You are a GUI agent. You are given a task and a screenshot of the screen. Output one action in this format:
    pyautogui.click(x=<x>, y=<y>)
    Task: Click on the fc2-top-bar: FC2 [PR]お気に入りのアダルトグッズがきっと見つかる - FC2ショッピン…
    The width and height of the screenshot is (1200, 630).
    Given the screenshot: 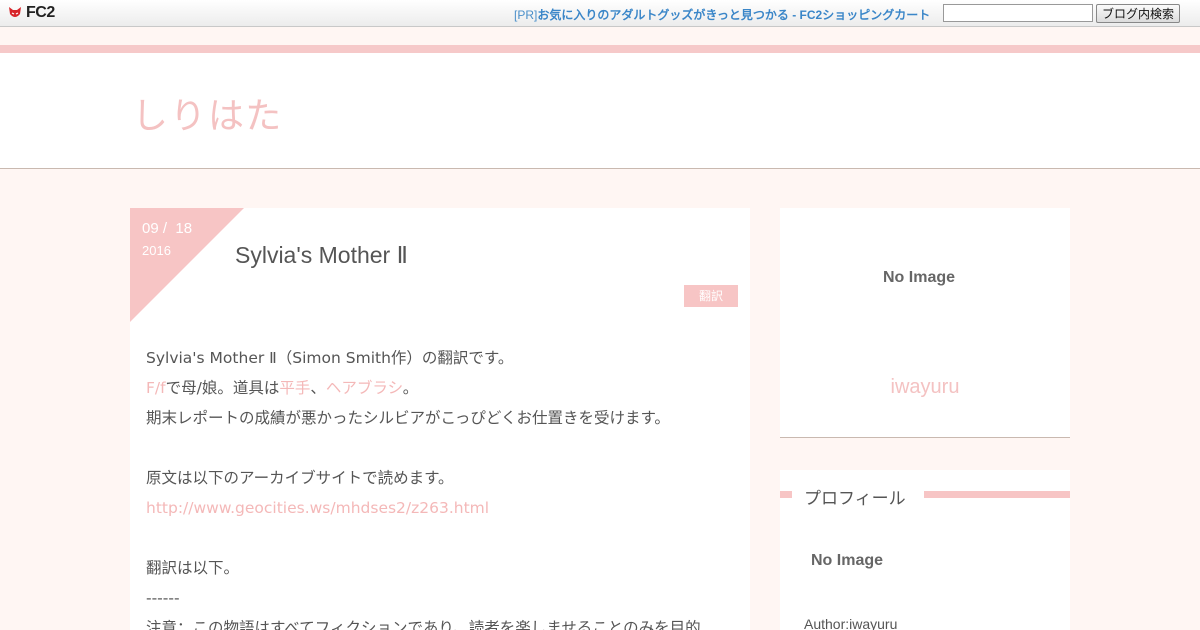 What is the action you would take?
    pyautogui.click(x=600, y=13)
    